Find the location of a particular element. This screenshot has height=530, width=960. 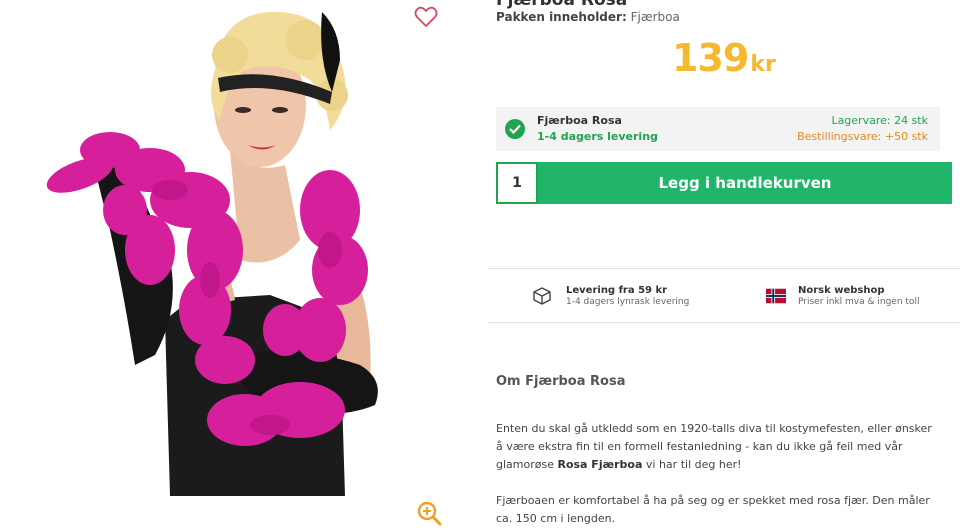

zoom-in-icon is located at coordinates (429, 513).